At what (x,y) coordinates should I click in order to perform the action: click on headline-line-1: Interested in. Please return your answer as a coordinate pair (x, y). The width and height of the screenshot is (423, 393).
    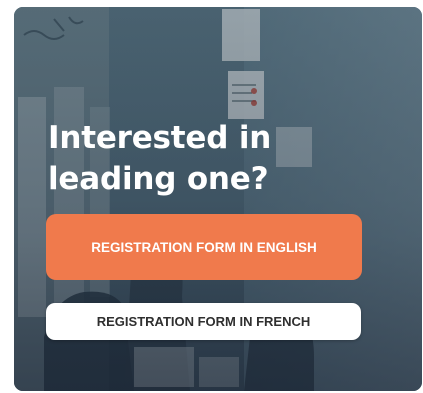
    Looking at the image, I should click on (160, 138).